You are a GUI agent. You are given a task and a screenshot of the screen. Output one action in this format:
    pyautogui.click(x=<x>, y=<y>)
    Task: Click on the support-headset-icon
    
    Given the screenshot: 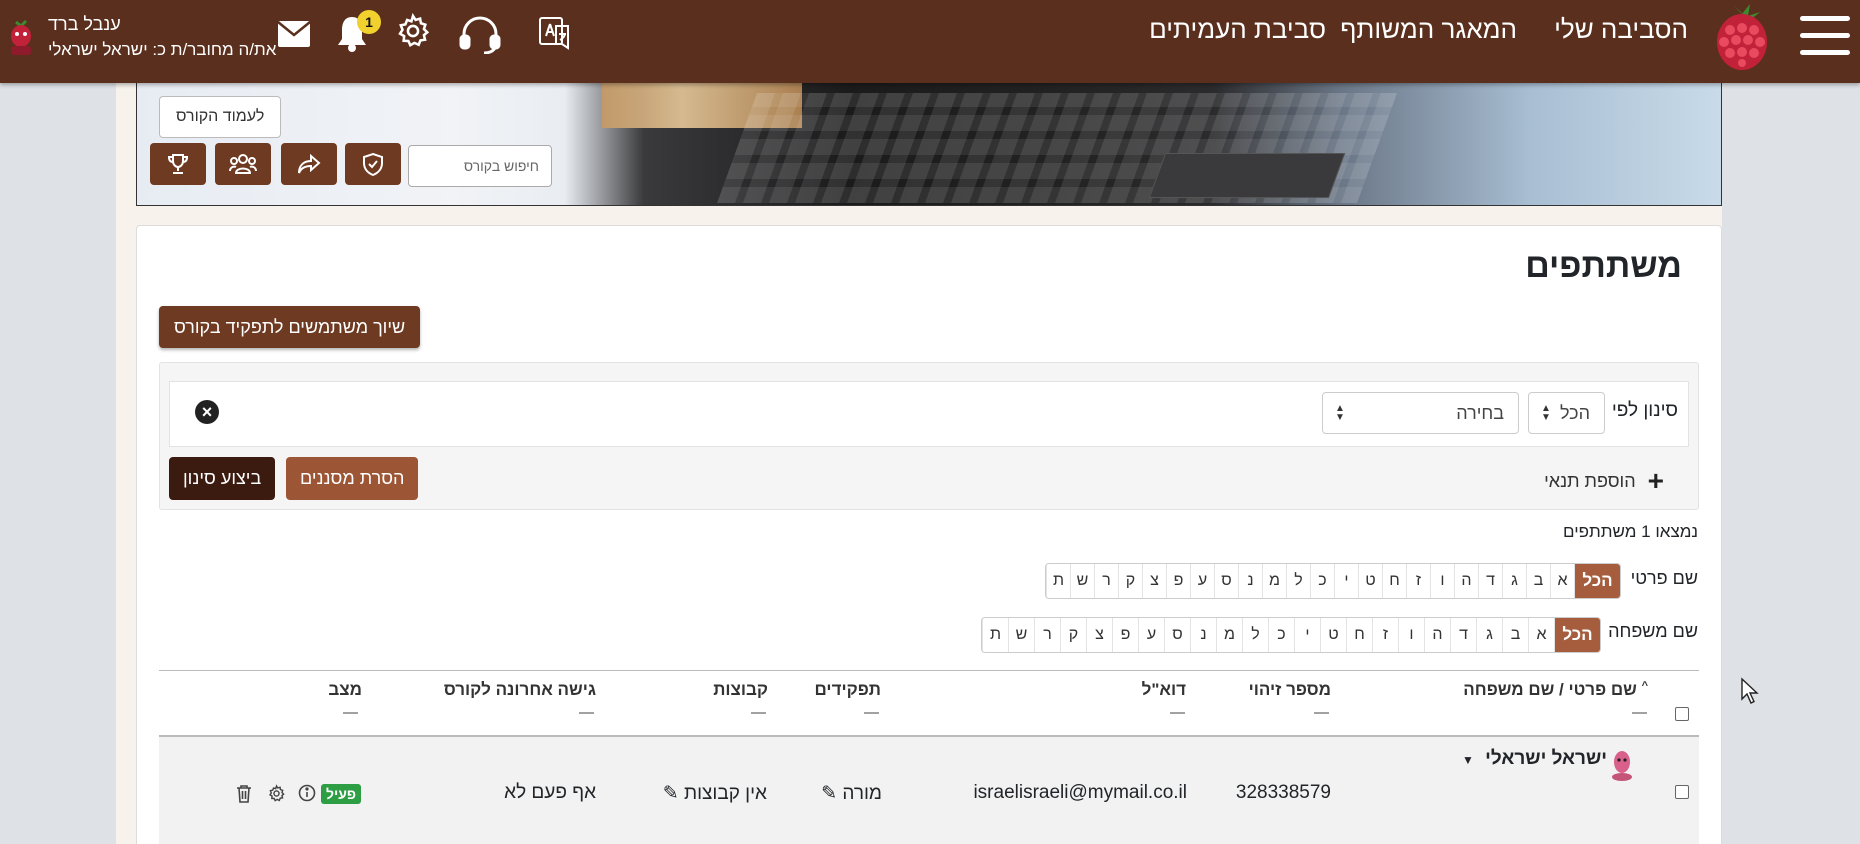 What is the action you would take?
    pyautogui.click(x=480, y=34)
    